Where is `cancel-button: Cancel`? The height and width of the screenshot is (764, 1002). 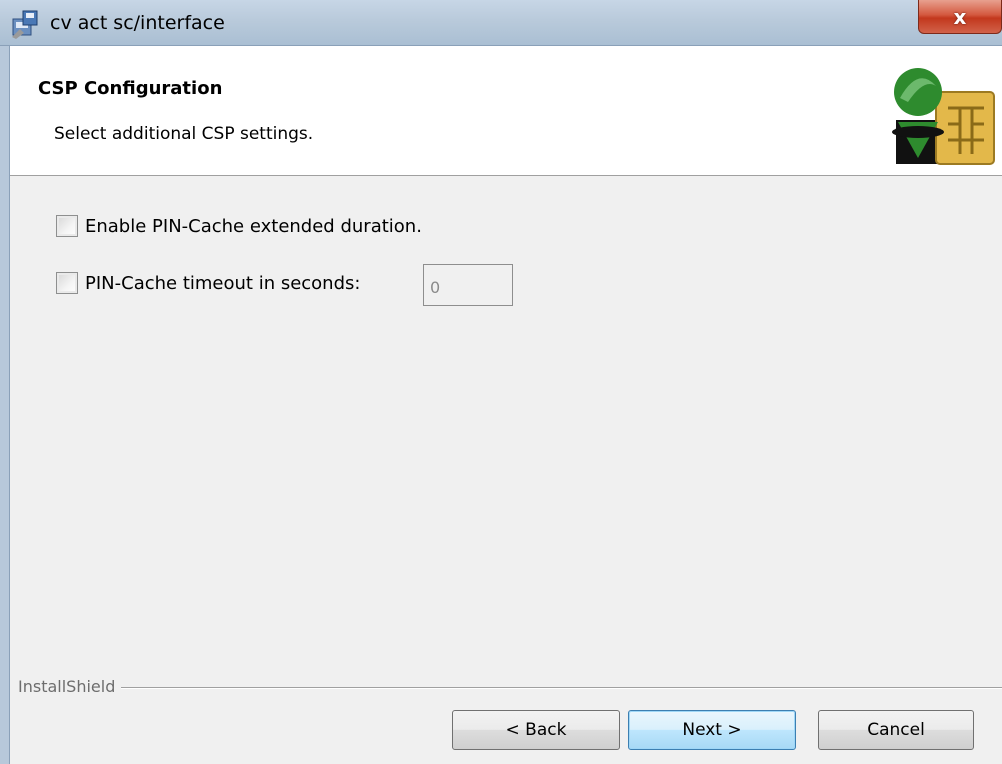
cancel-button: Cancel is located at coordinates (896, 730).